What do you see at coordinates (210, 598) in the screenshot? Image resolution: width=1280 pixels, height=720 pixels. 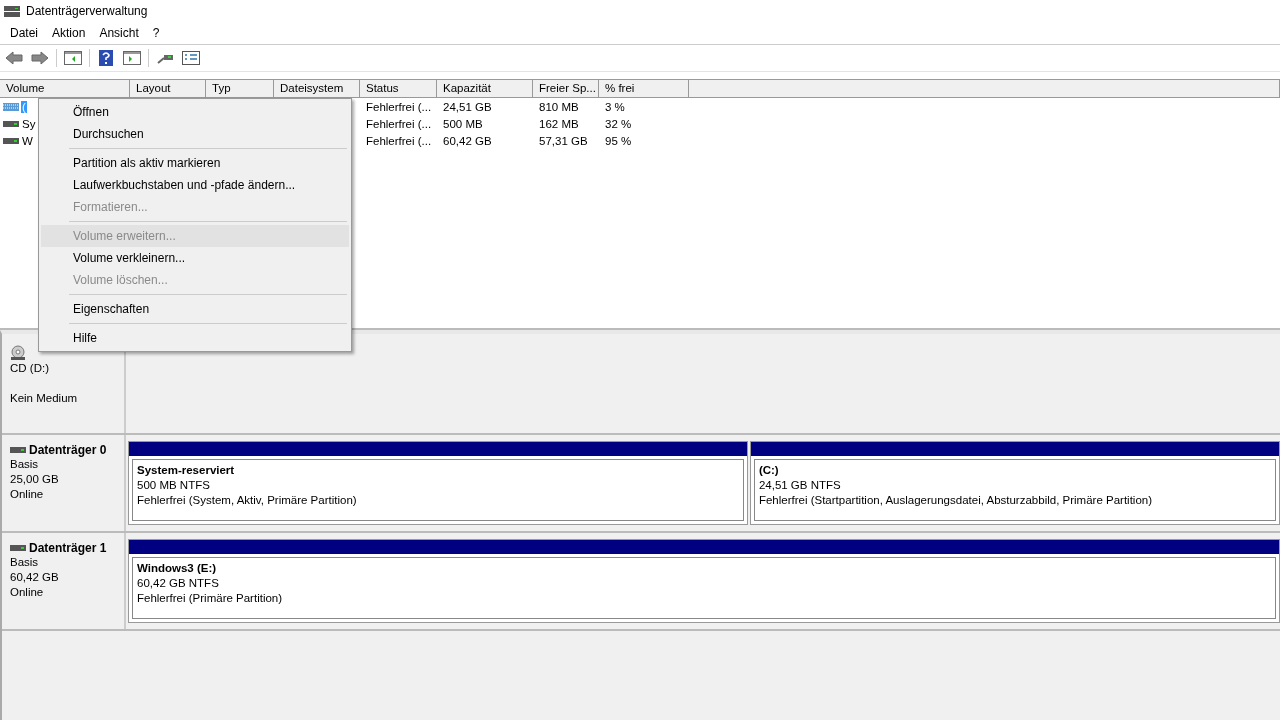 I see `partition-status: Fehlerfrei (Primäre Partition)` at bounding box center [210, 598].